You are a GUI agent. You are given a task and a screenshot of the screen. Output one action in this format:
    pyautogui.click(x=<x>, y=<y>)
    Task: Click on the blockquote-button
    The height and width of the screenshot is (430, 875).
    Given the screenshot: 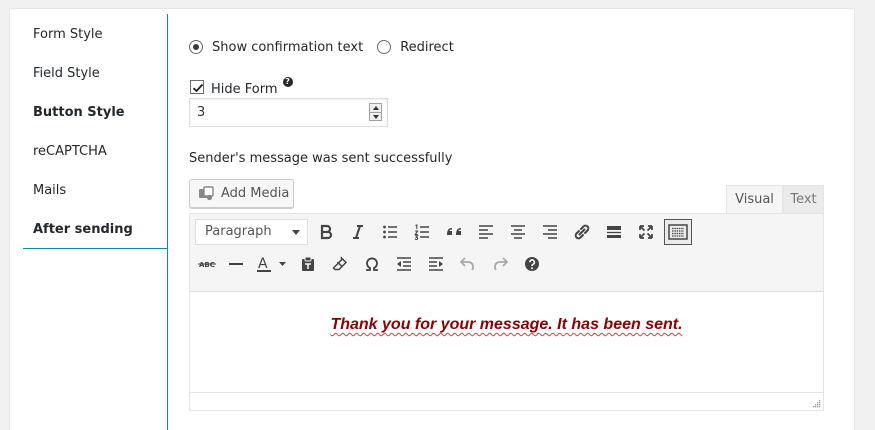 What is the action you would take?
    pyautogui.click(x=454, y=232)
    